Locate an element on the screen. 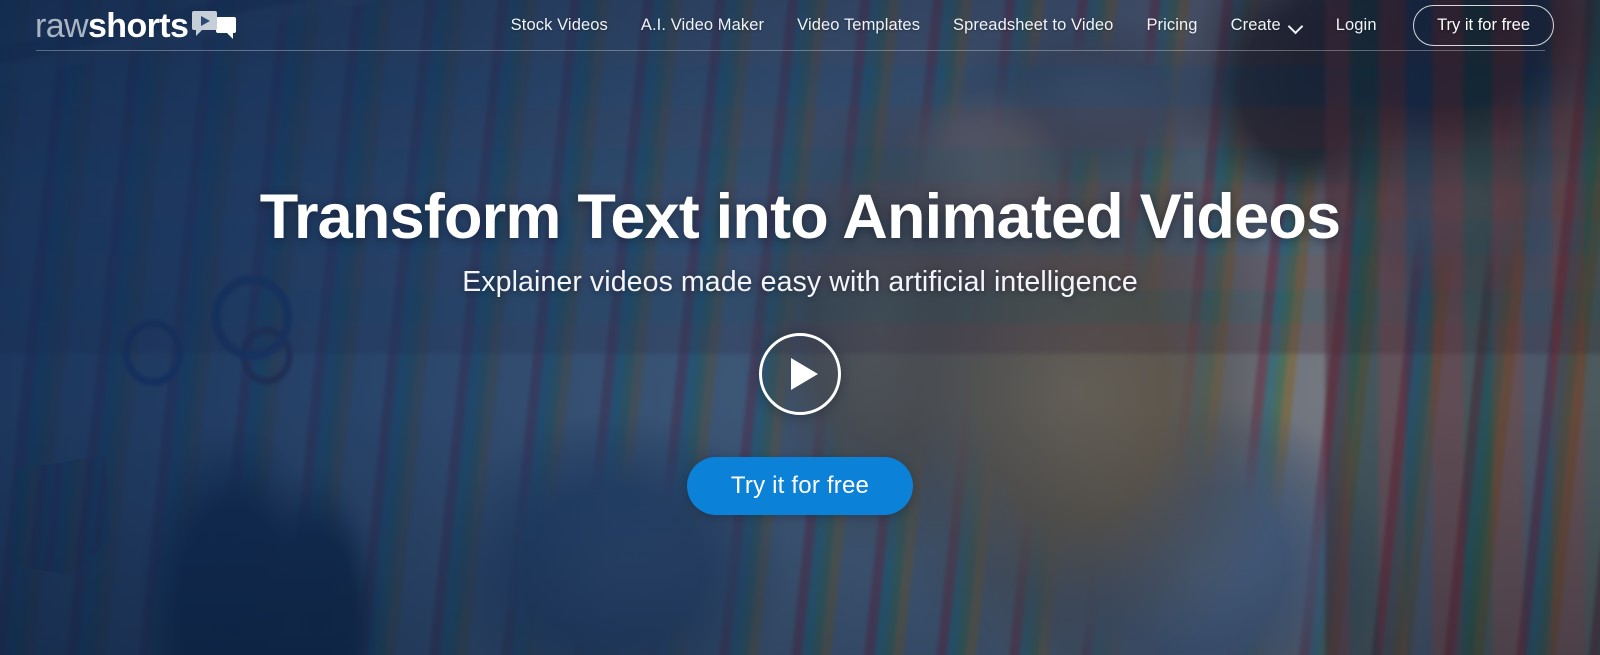 This screenshot has width=1600, height=655. nav-item-create: Create is located at coordinates (1266, 25).